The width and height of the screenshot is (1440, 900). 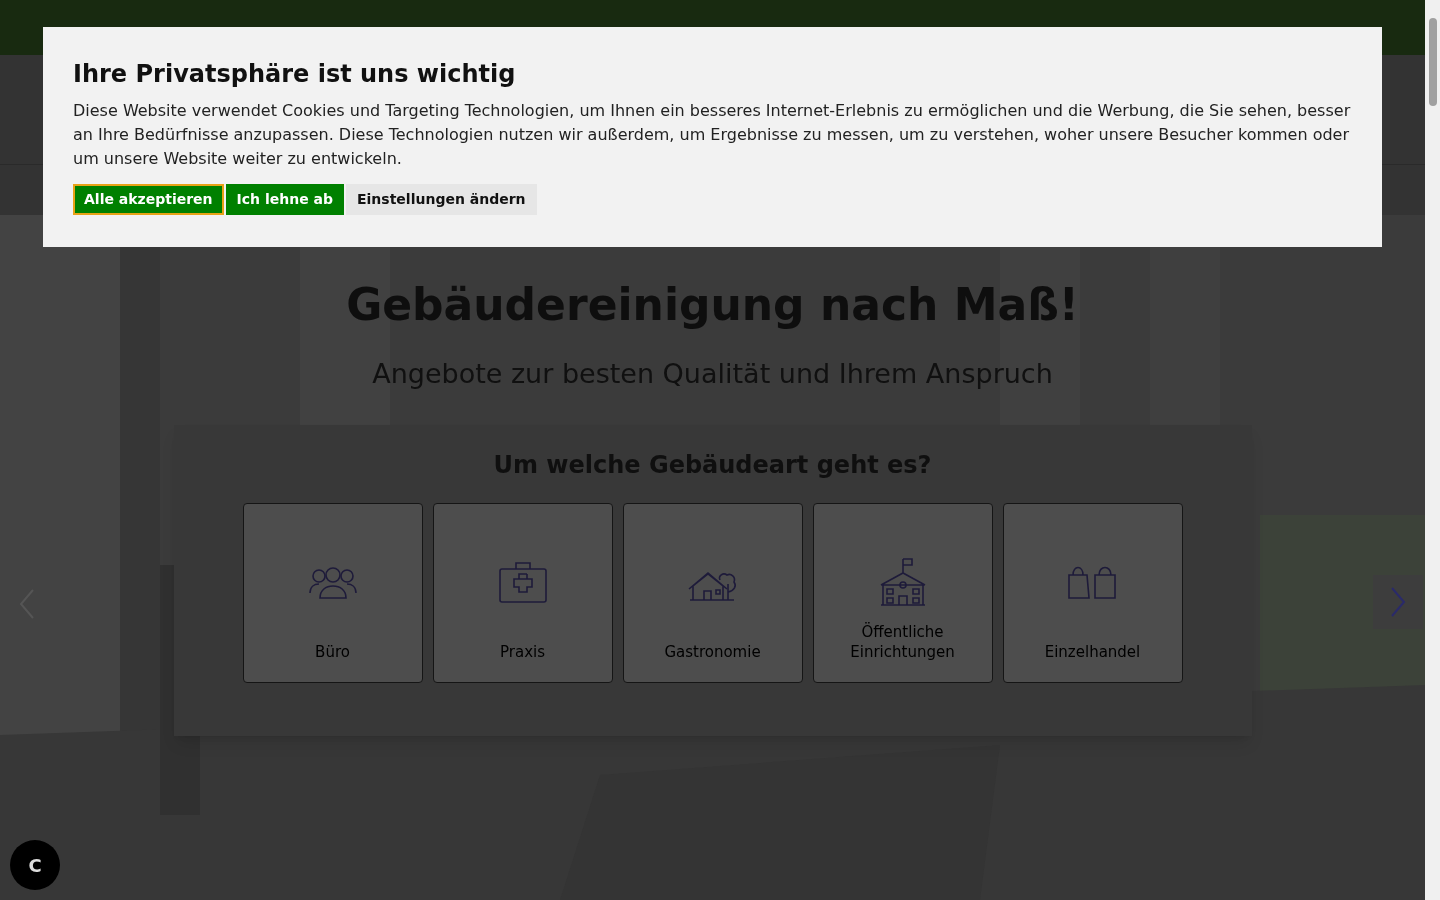 I want to click on consent-button: Einstellungen ändern, so click(x=441, y=199).